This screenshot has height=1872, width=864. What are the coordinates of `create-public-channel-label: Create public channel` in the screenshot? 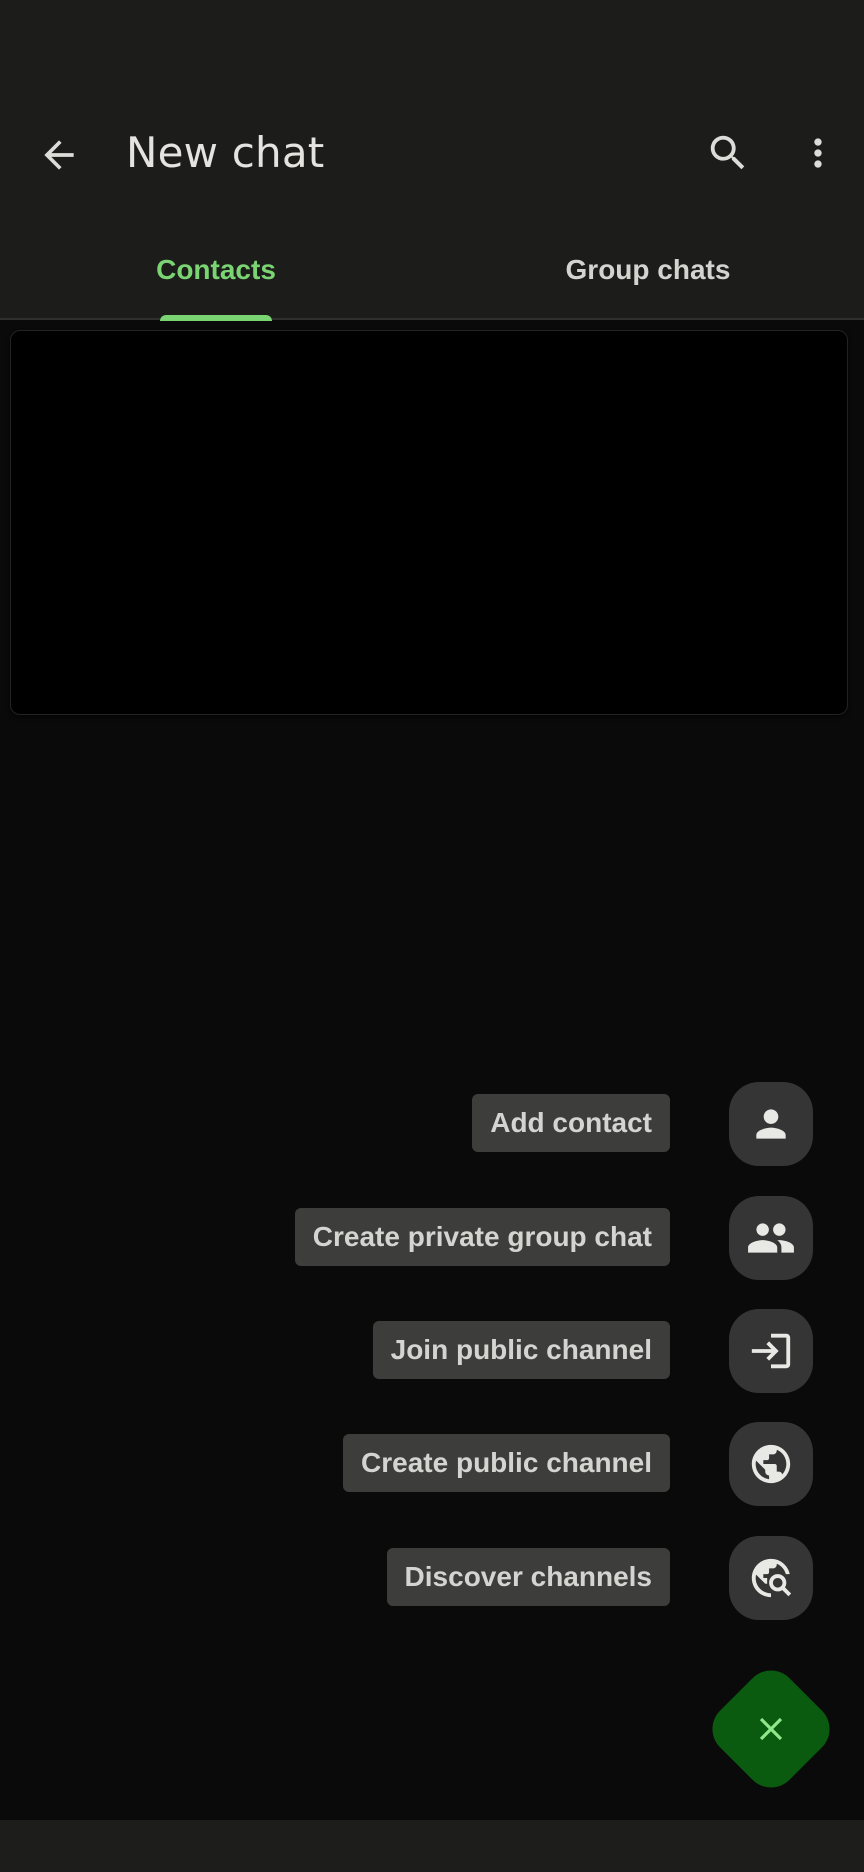 It's located at (506, 1463).